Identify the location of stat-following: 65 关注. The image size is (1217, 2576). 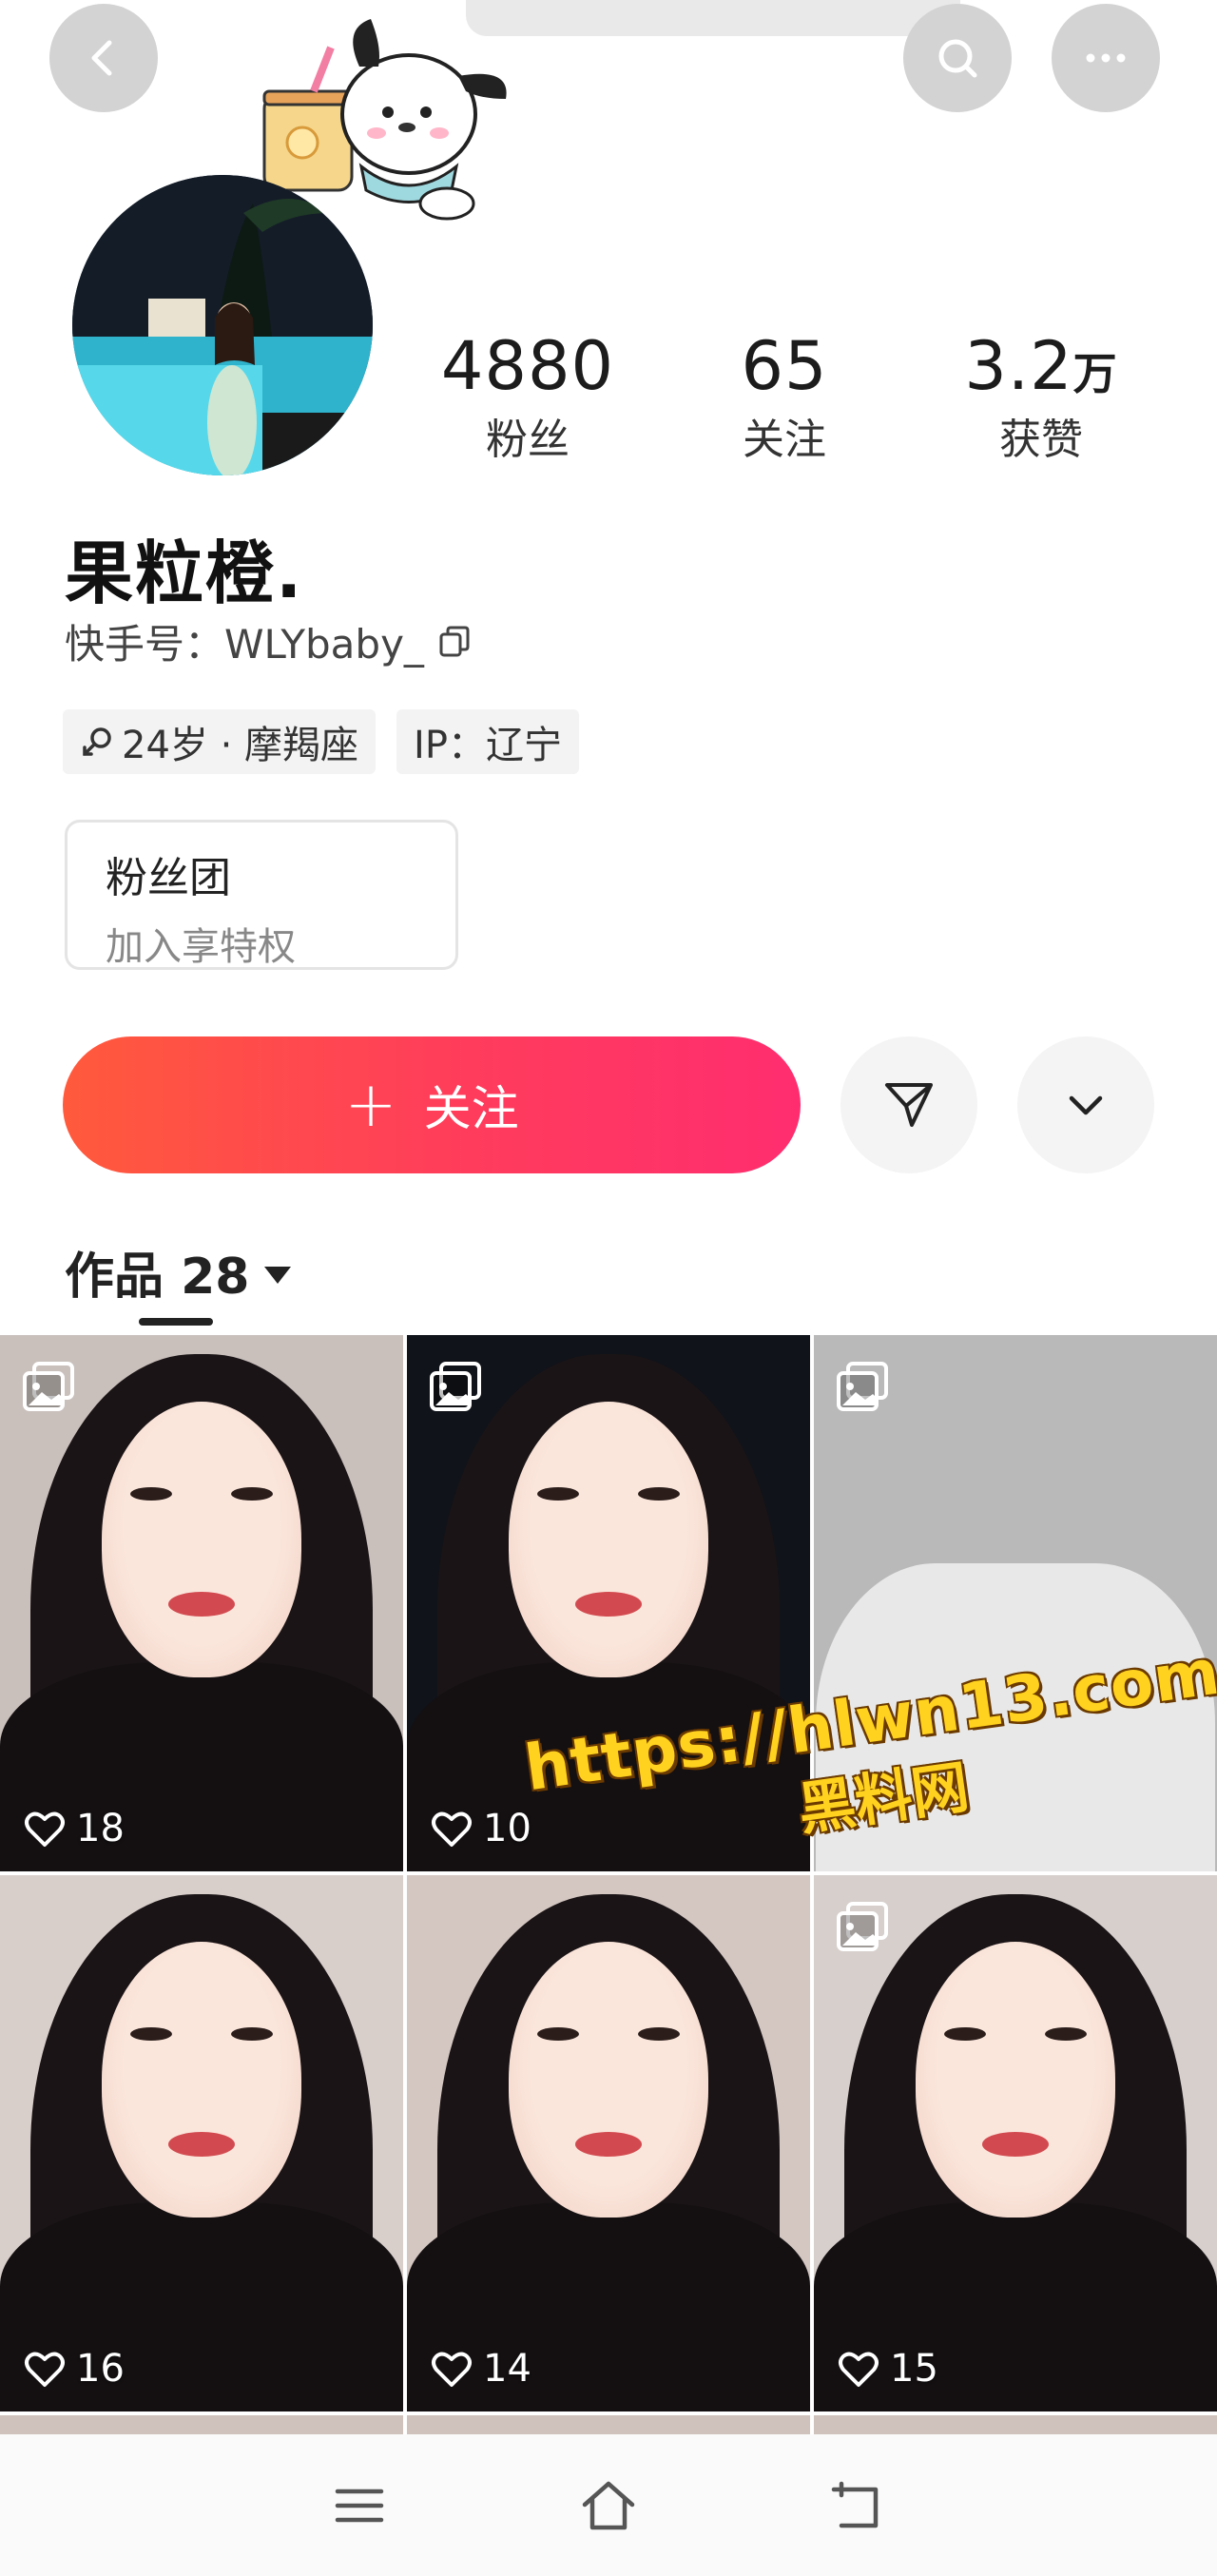
(785, 399).